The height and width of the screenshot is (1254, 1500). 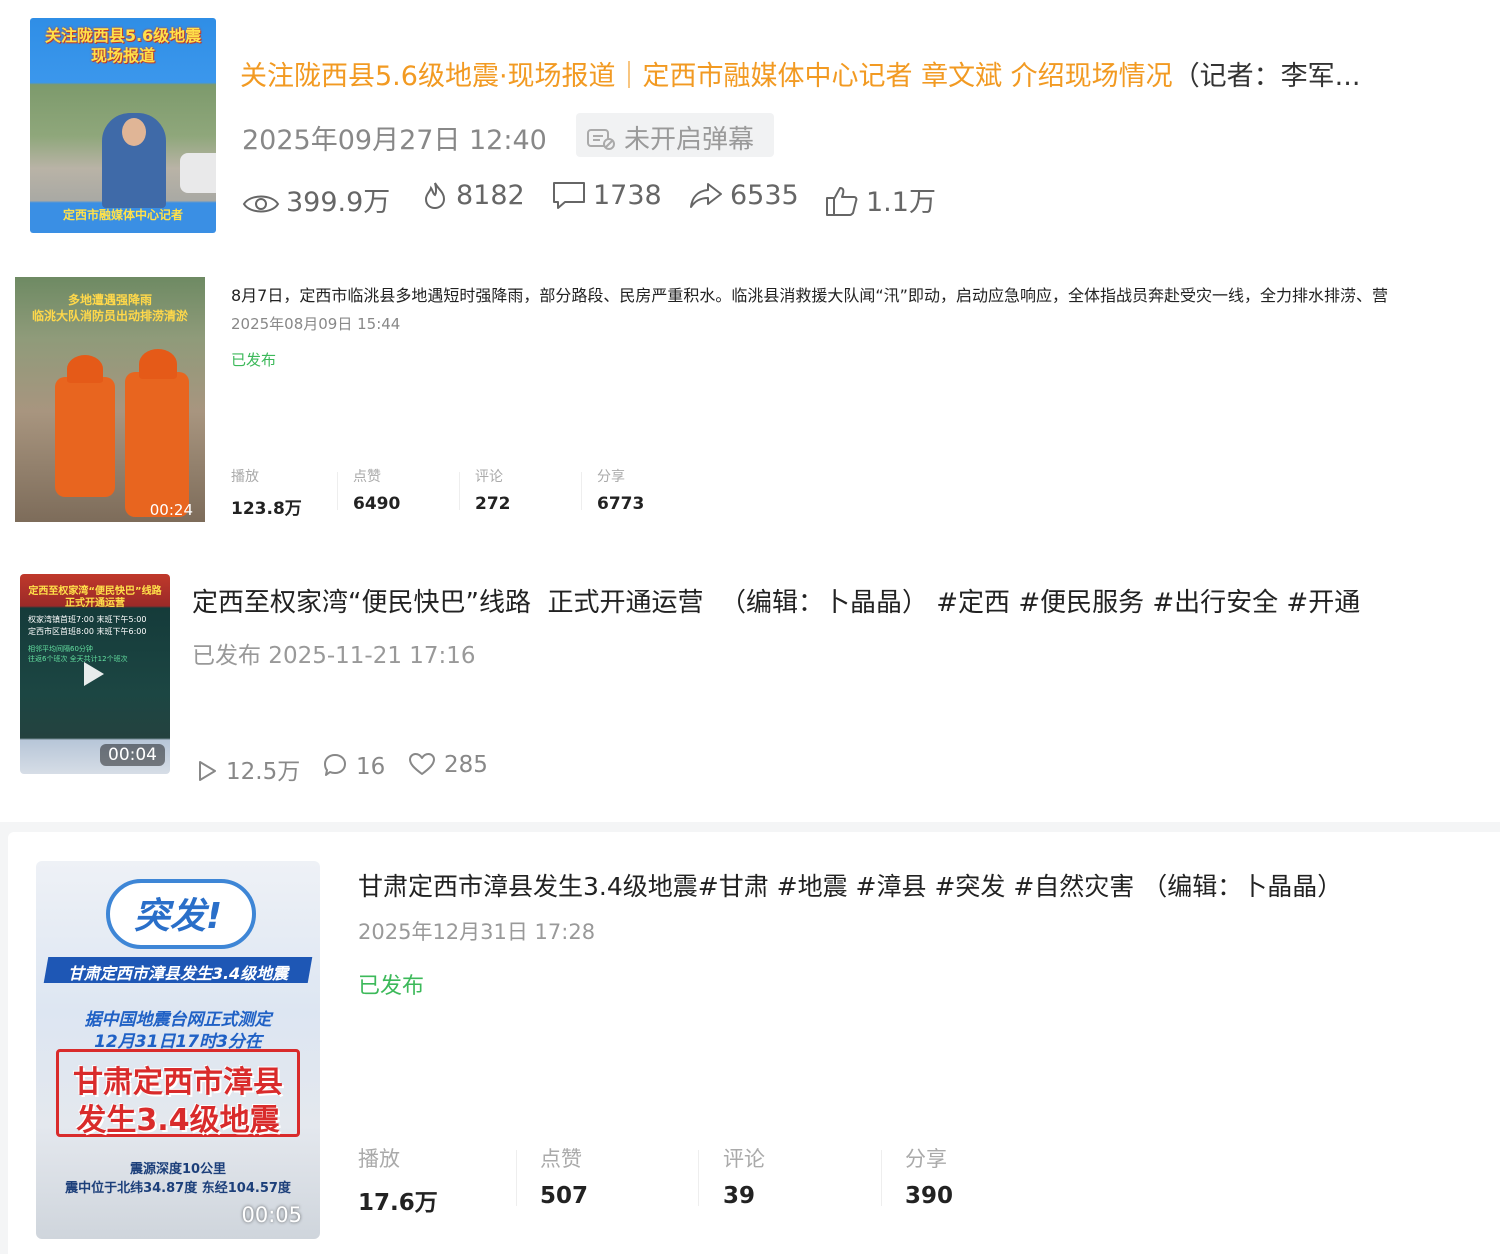 I want to click on thumbnail-caption: 定西市融媒体中心记者, so click(x=122, y=215).